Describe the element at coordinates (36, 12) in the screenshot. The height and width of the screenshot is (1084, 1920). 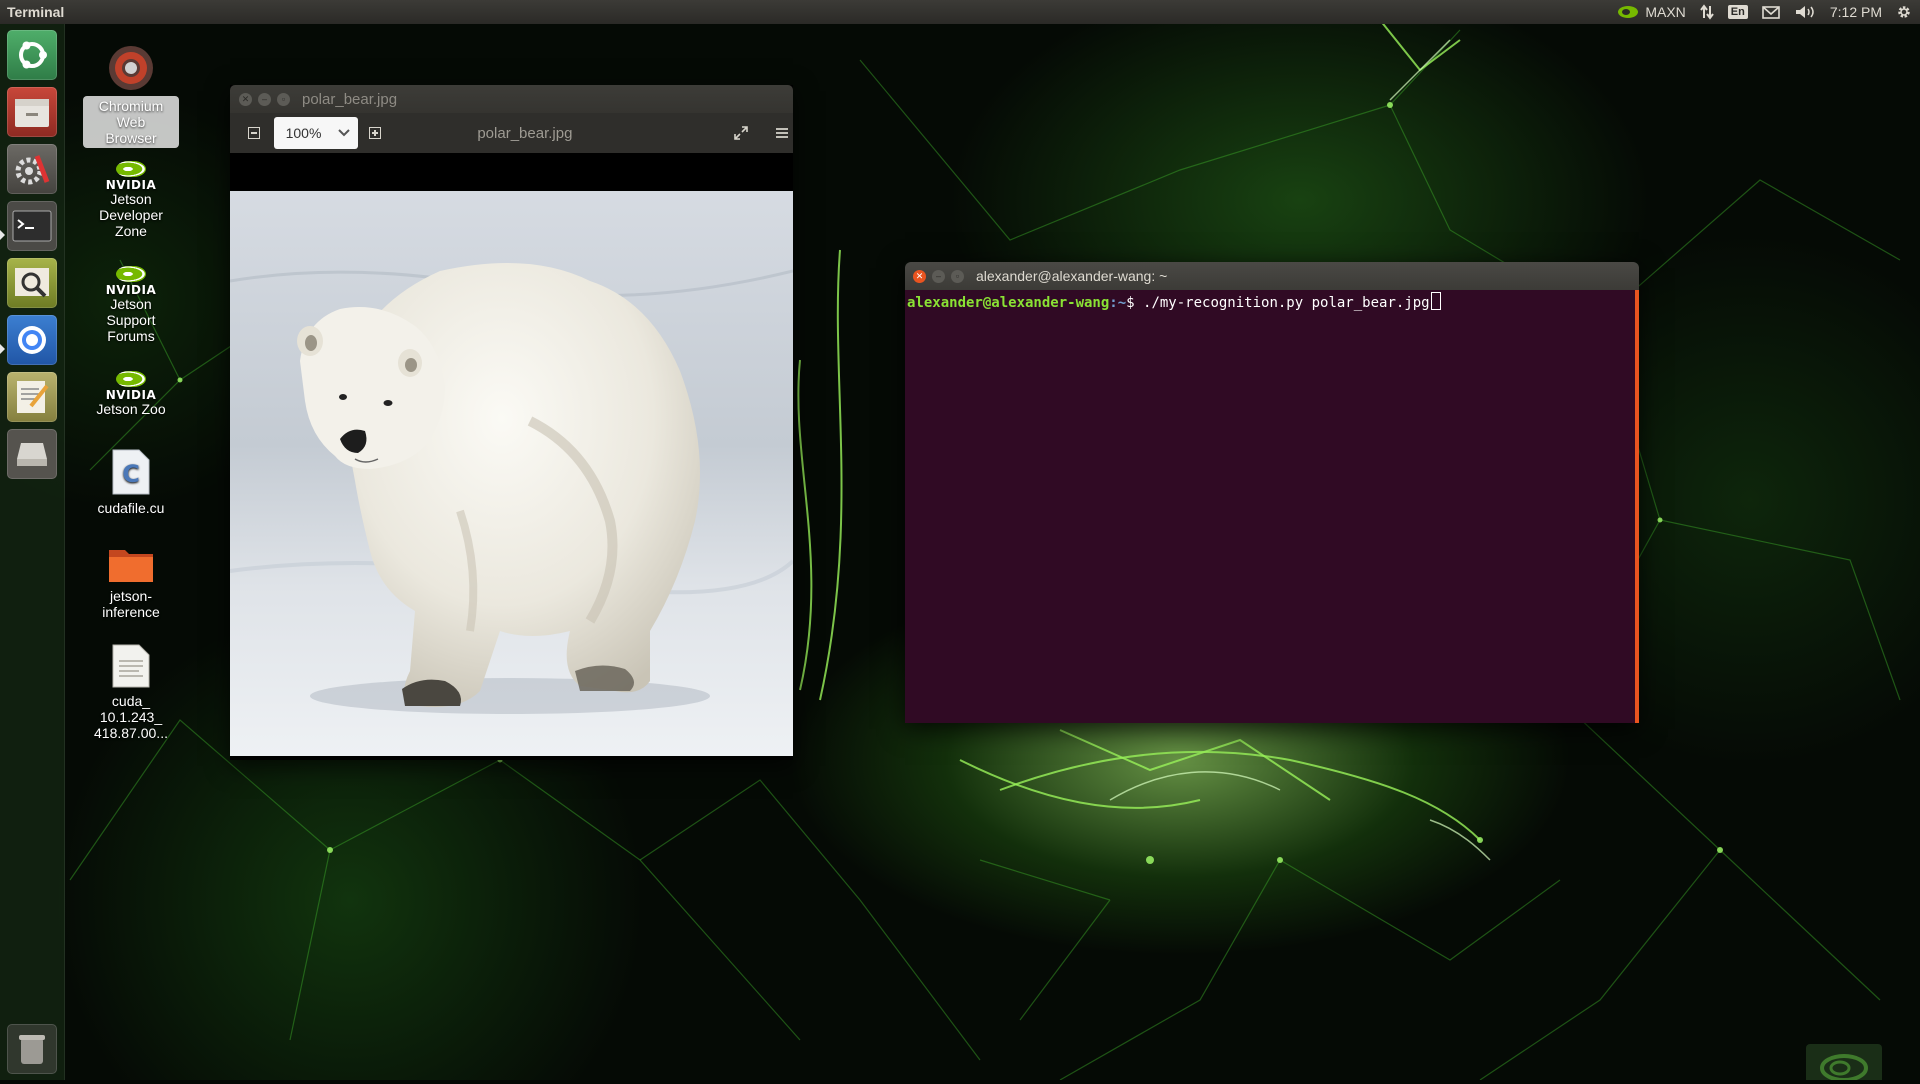
I see `active-app-title: Terminal` at that location.